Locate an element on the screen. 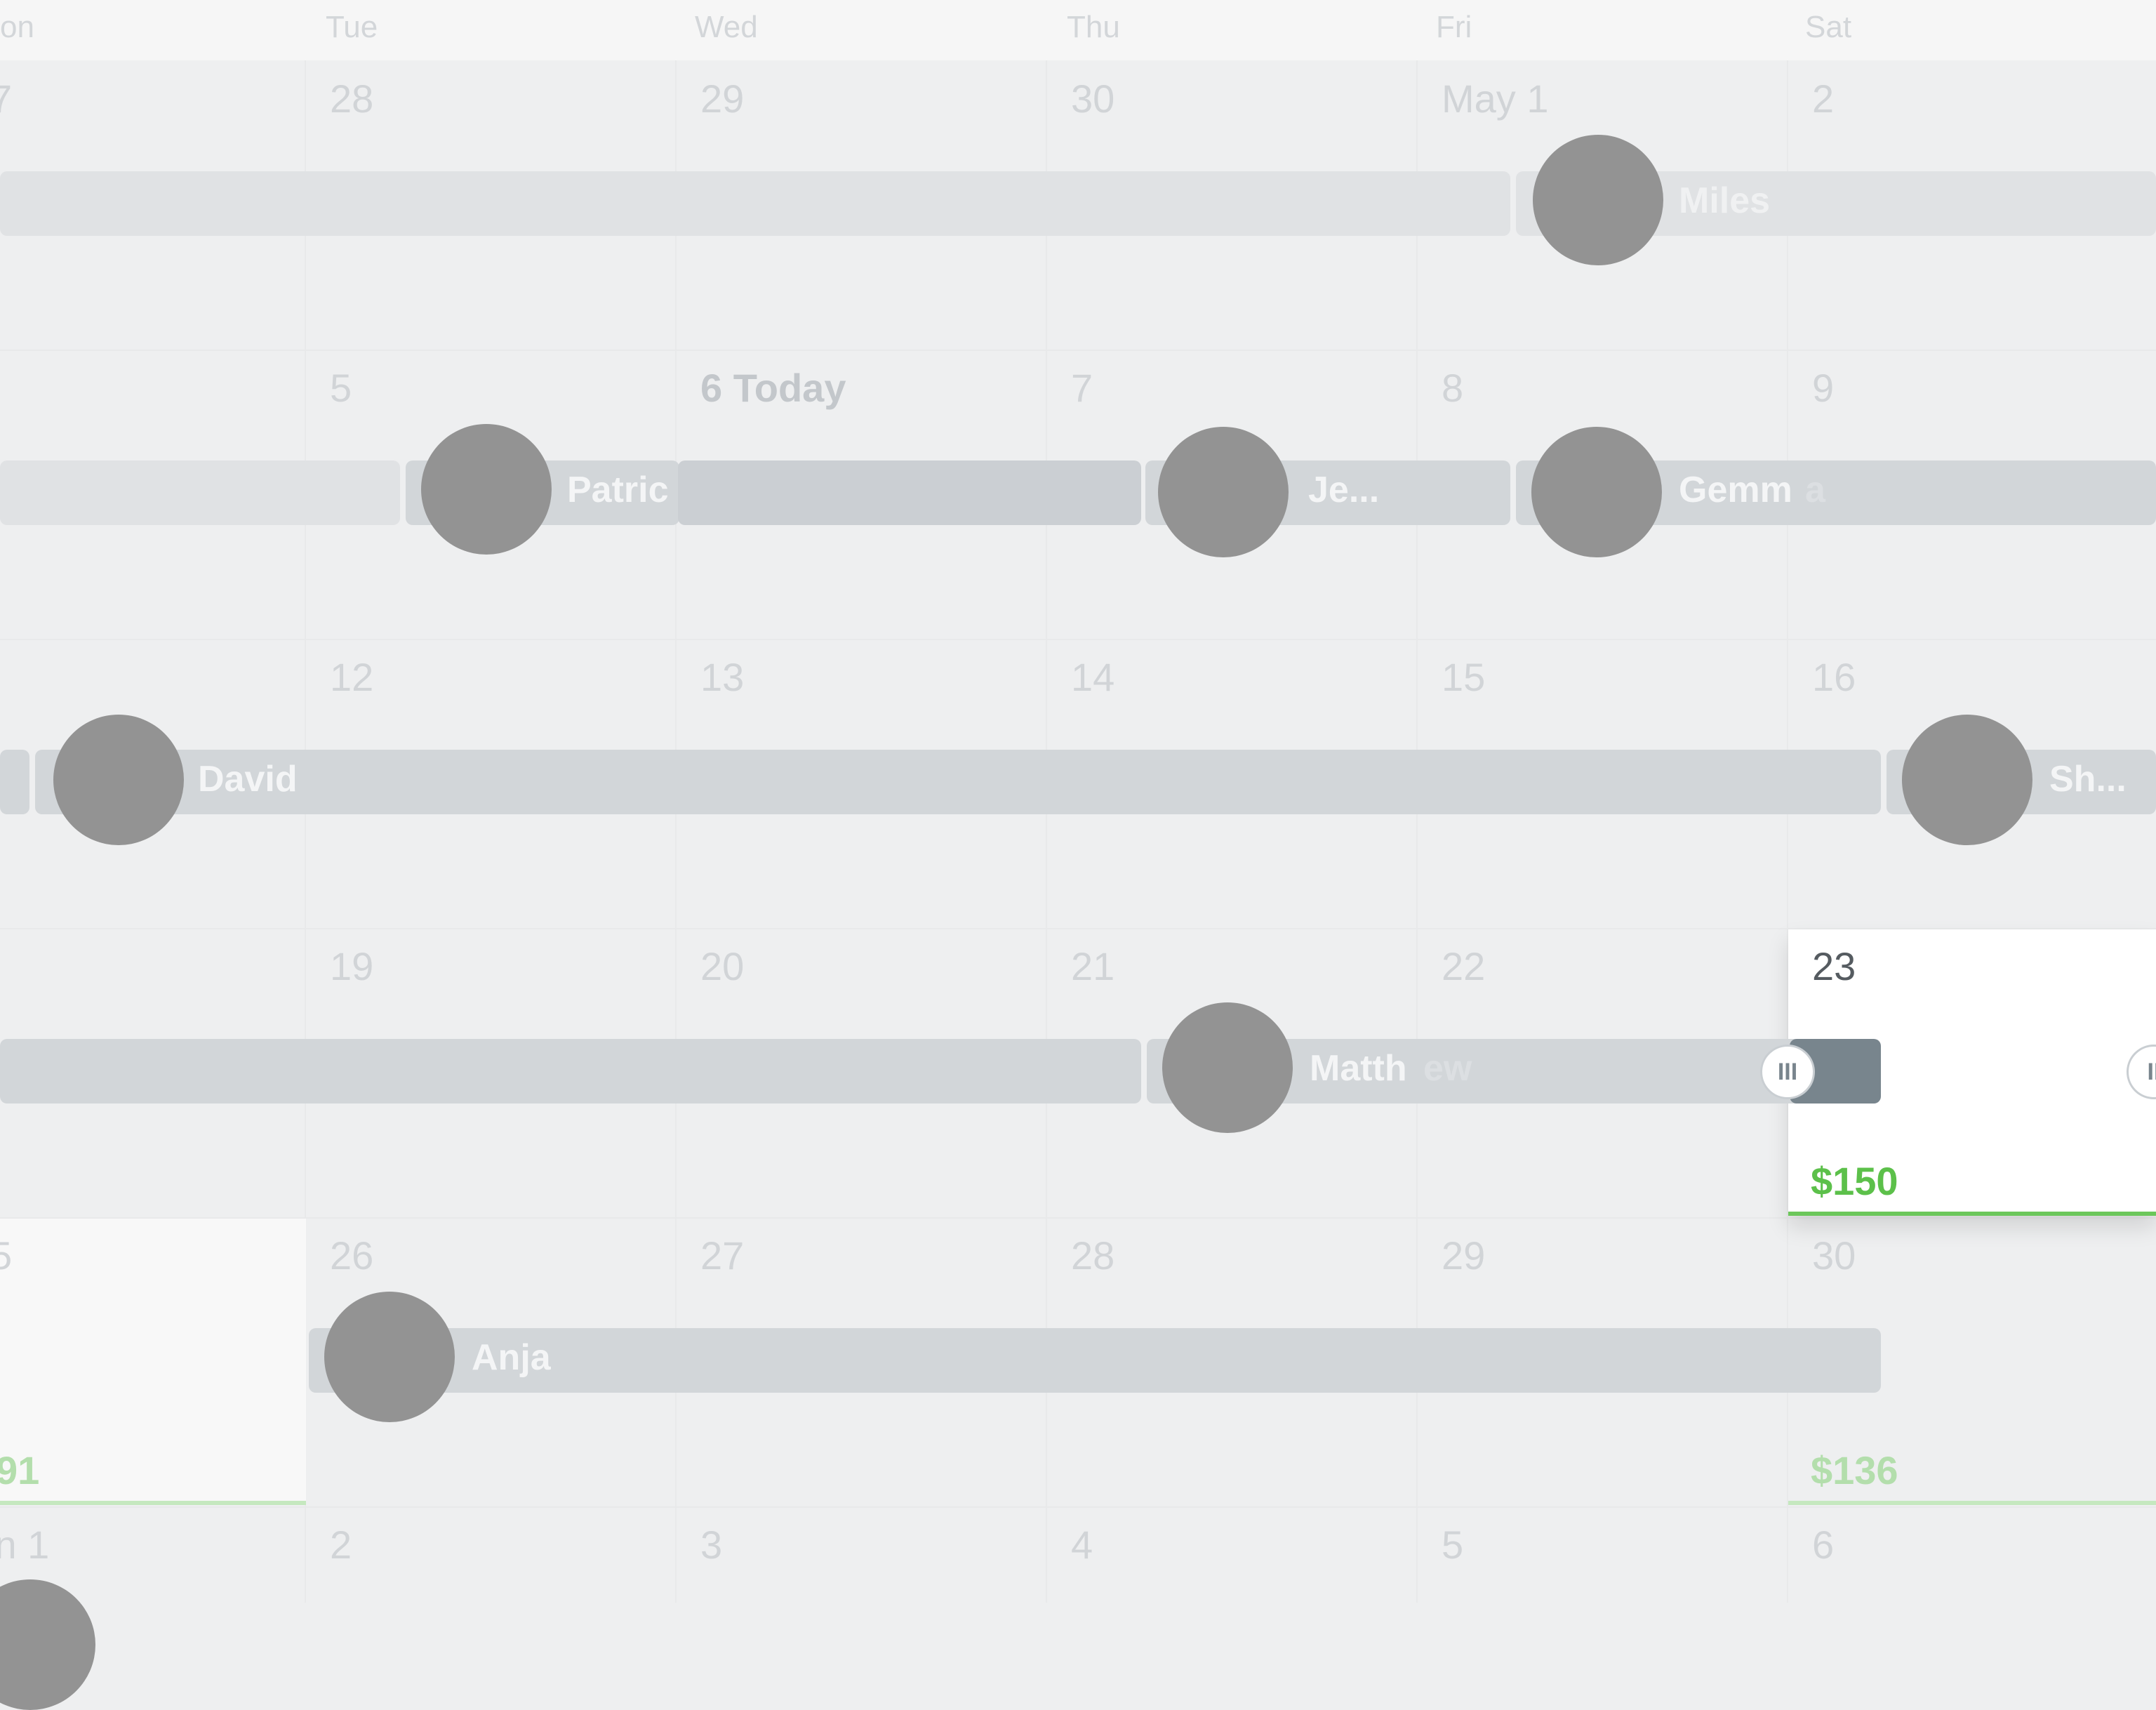 Image resolution: width=2156 pixels, height=1710 pixels. weekday-mon: on is located at coordinates (17, 27).